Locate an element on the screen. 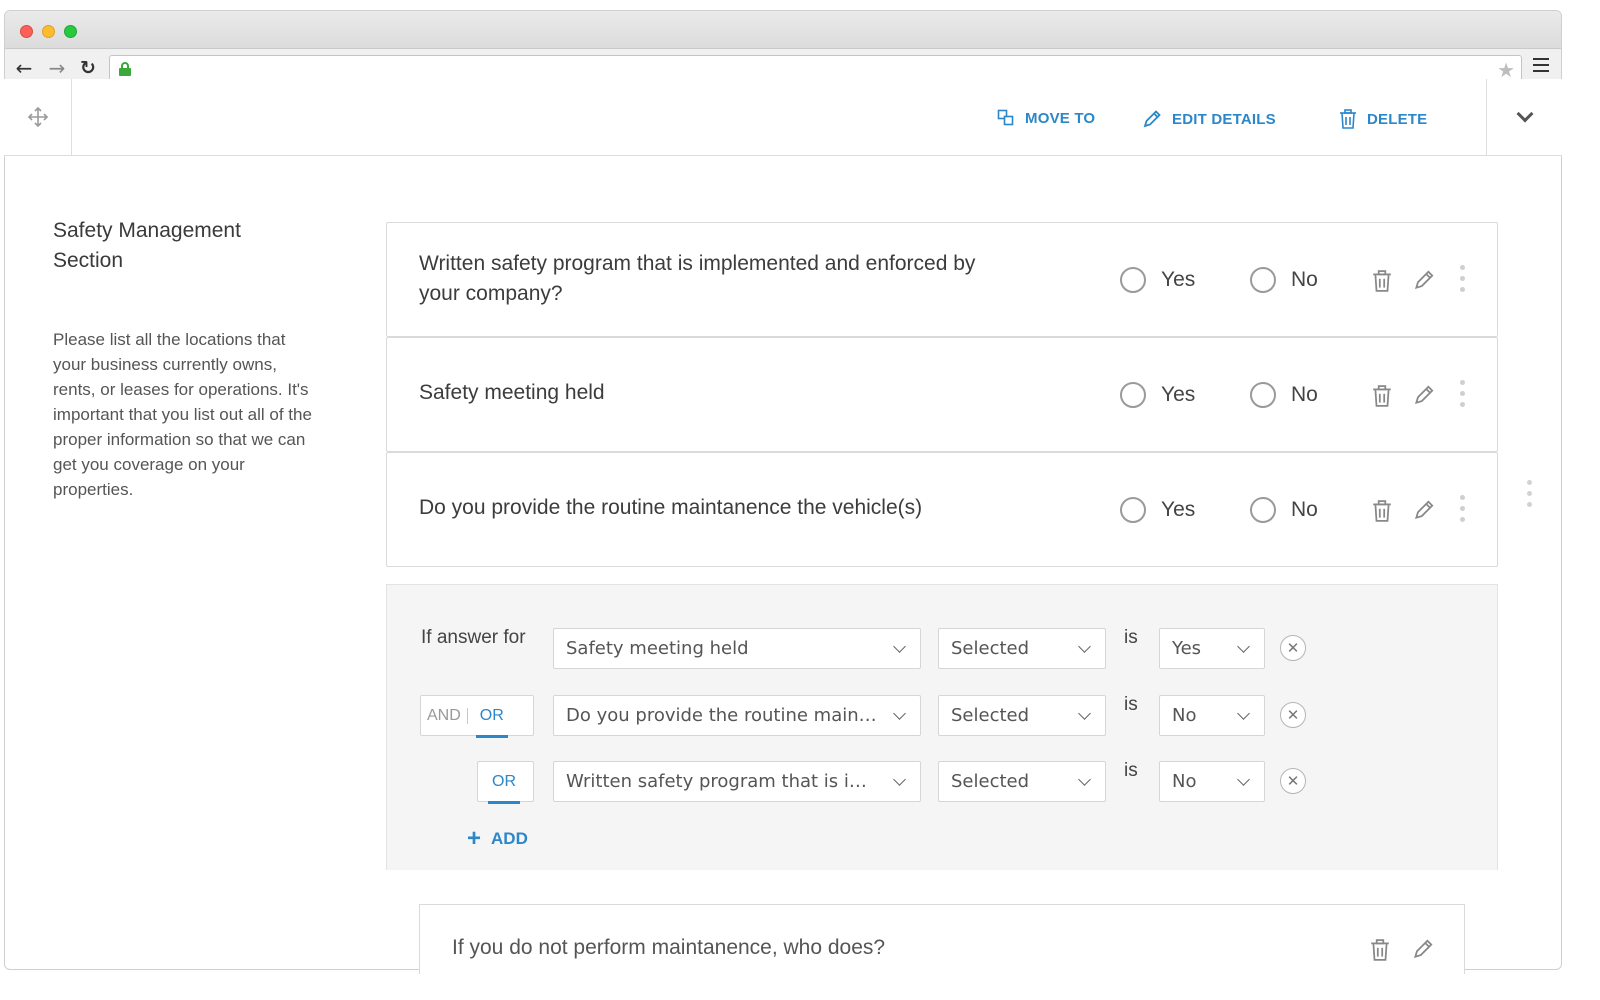 This screenshot has height=1000, width=1600. add-rule-button: + ADD is located at coordinates (497, 838).